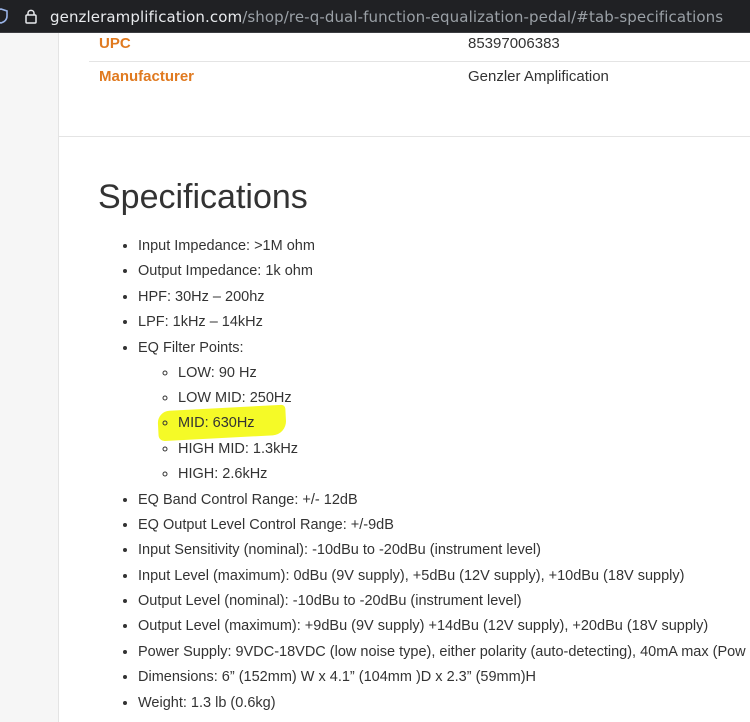  What do you see at coordinates (442, 707) in the screenshot?
I see `spec-item: Weight: 1.3 lb (0.6kg)` at bounding box center [442, 707].